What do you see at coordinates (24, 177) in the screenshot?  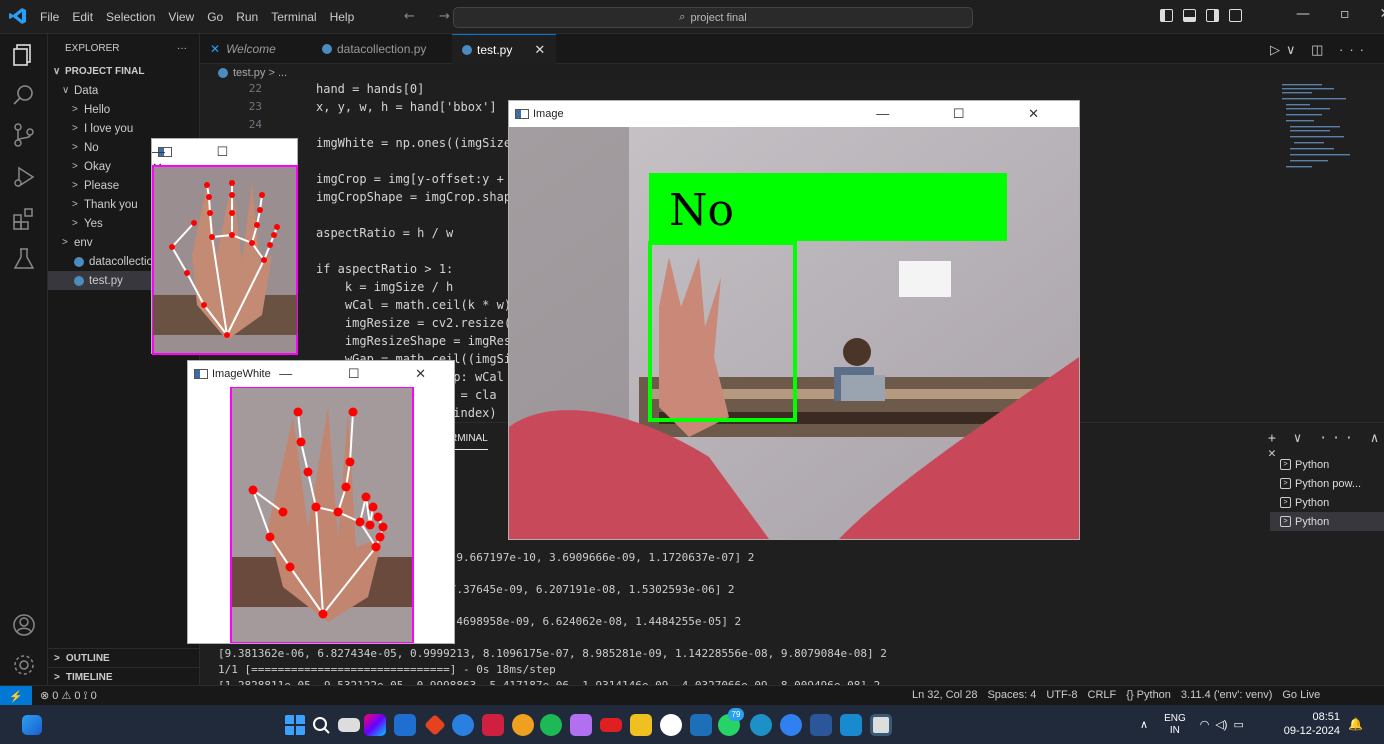 I see `run-debug-icon` at bounding box center [24, 177].